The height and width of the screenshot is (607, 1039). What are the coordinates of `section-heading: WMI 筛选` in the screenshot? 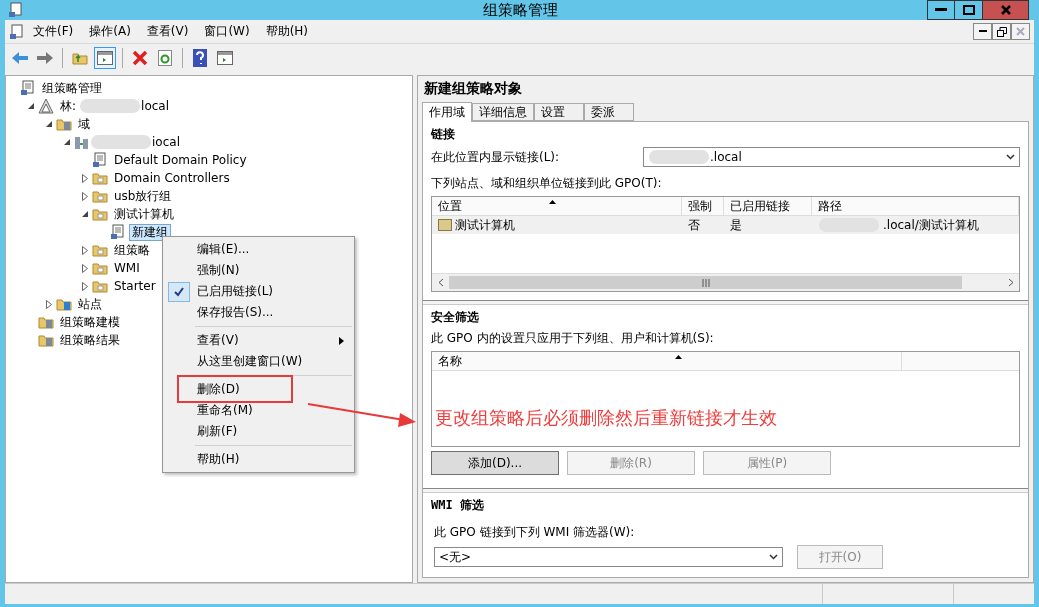 It's located at (458, 505).